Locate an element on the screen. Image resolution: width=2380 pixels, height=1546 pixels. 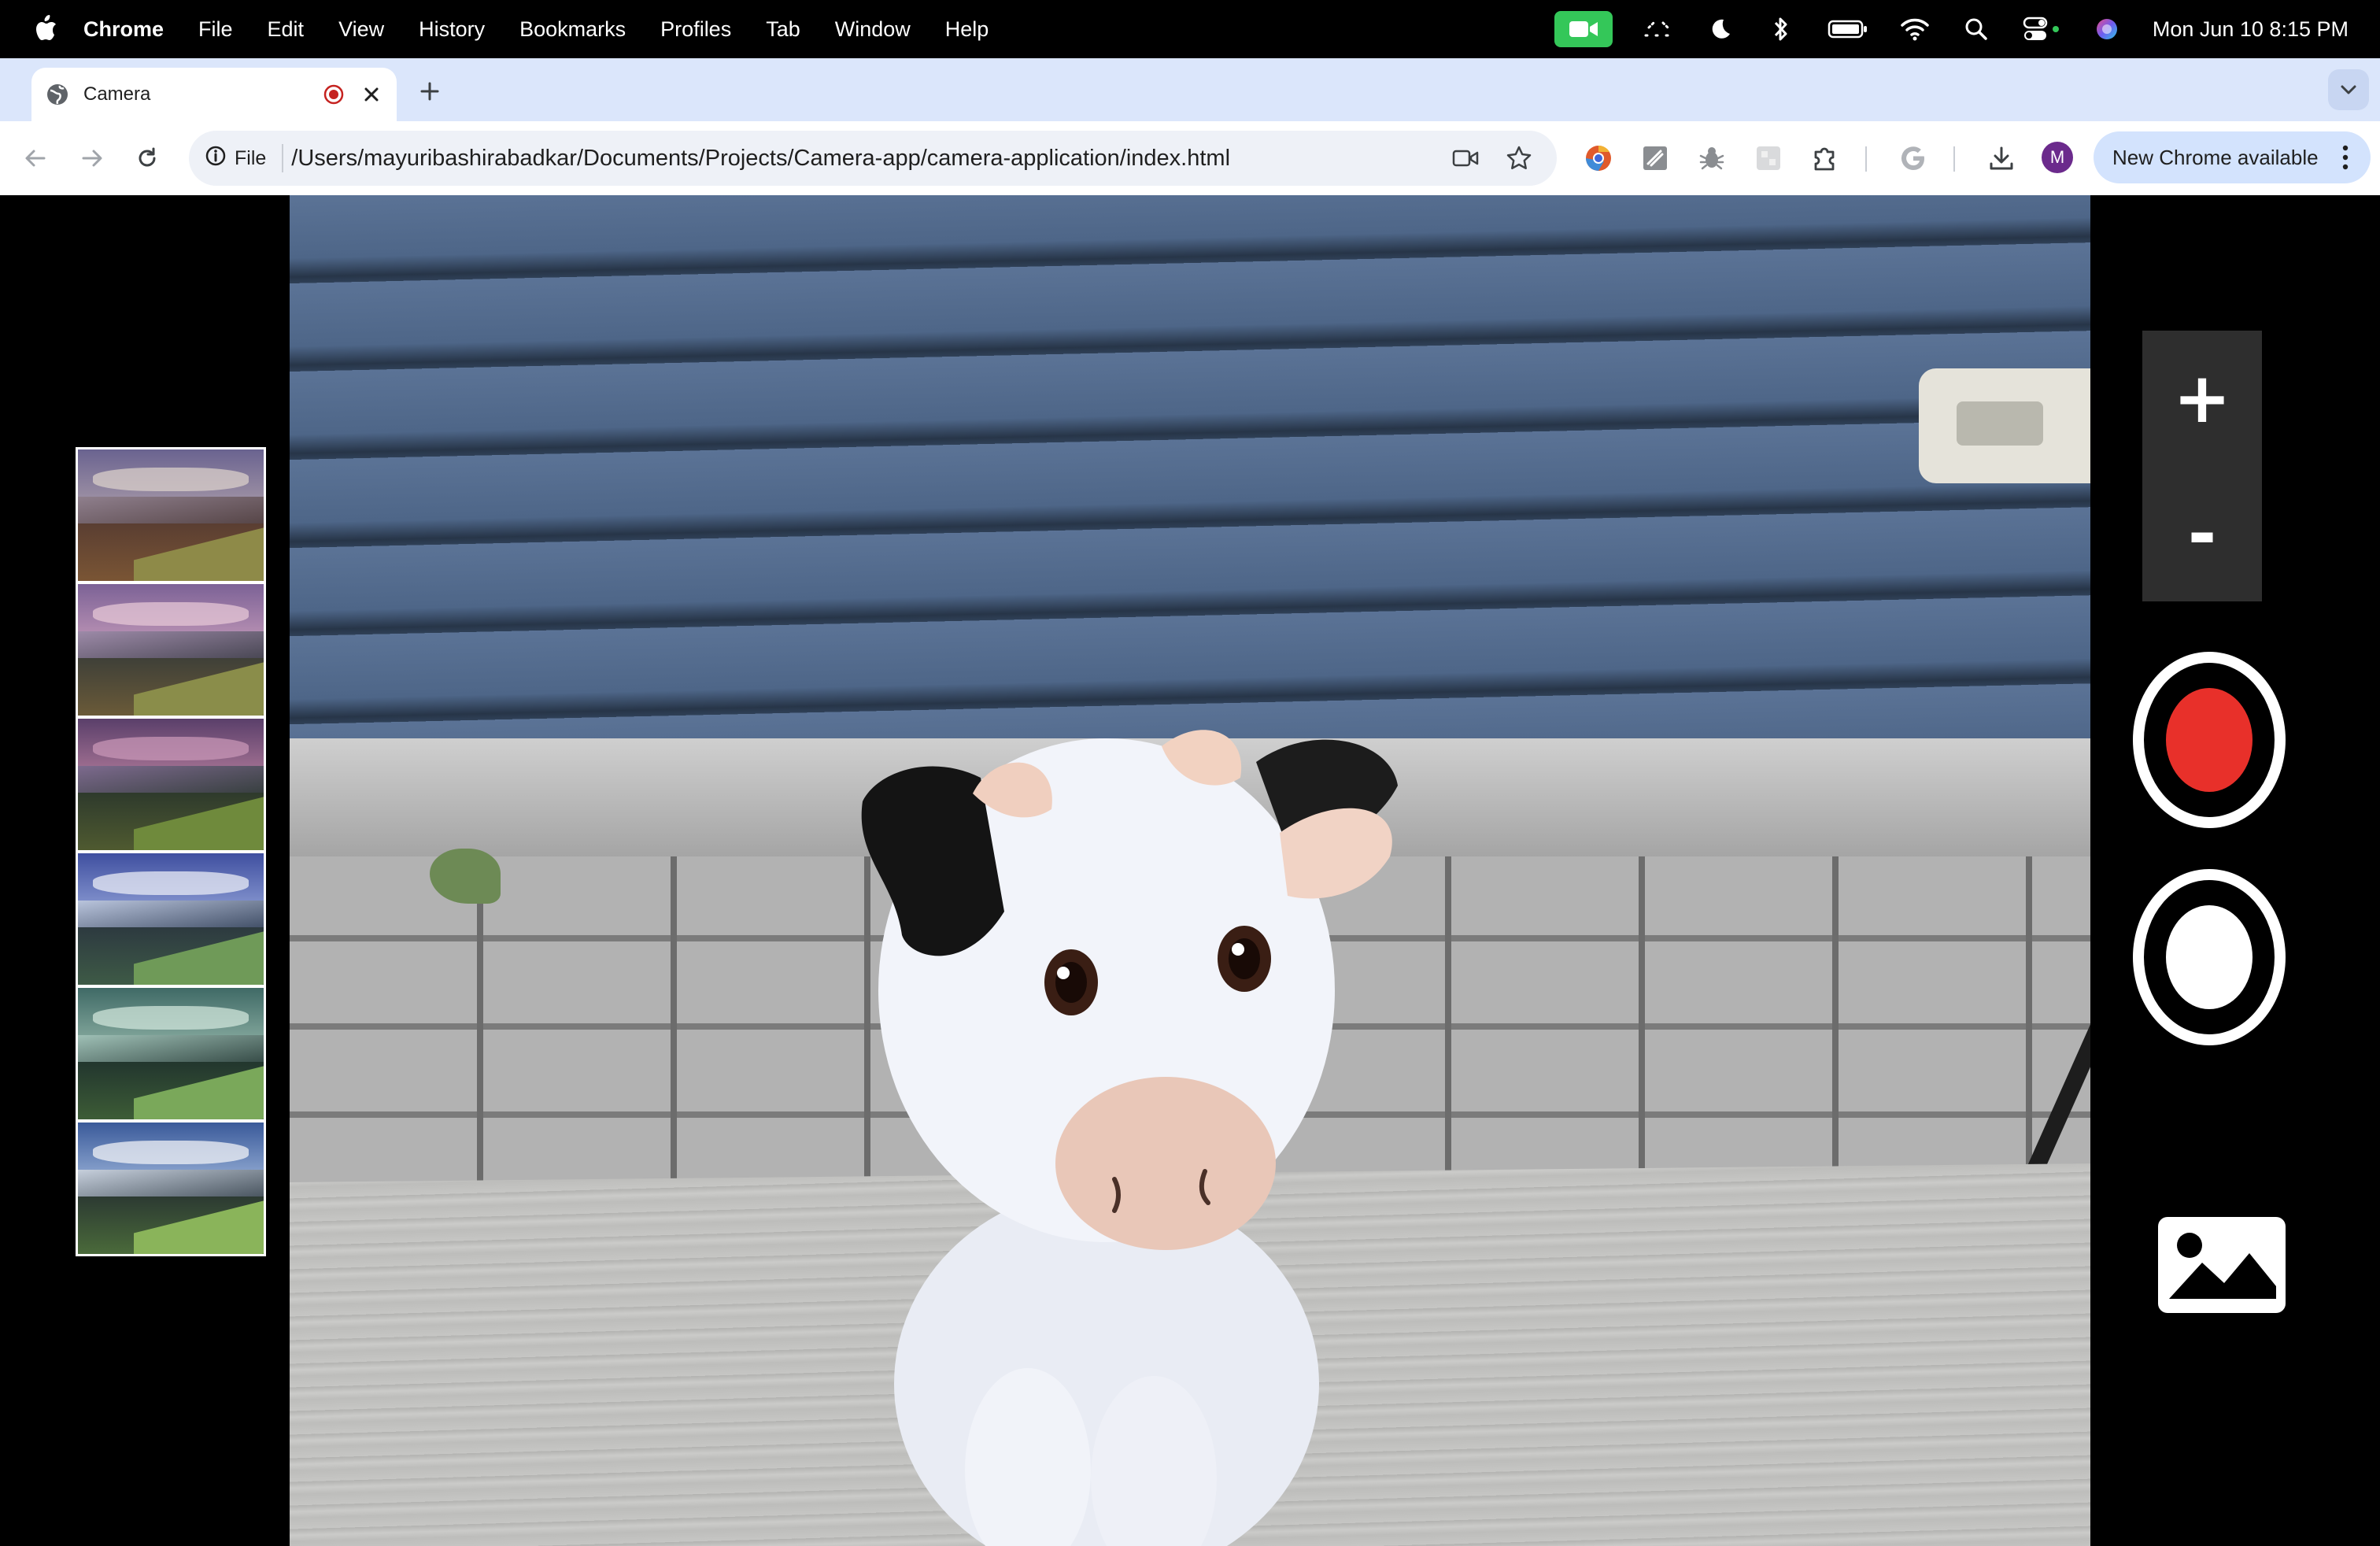
update-label: New Chrome available is located at coordinates (2215, 157).